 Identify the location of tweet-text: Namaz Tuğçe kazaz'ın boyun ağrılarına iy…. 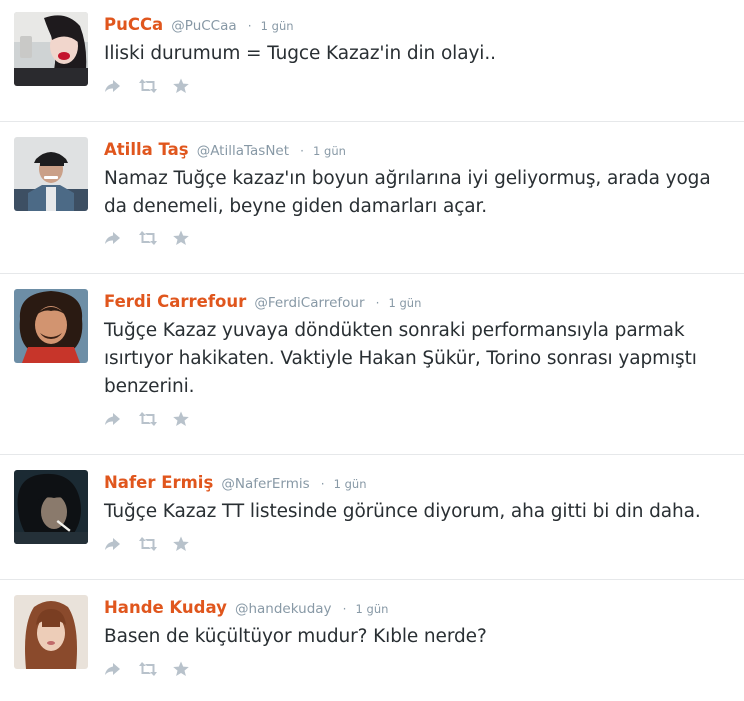
(407, 192).